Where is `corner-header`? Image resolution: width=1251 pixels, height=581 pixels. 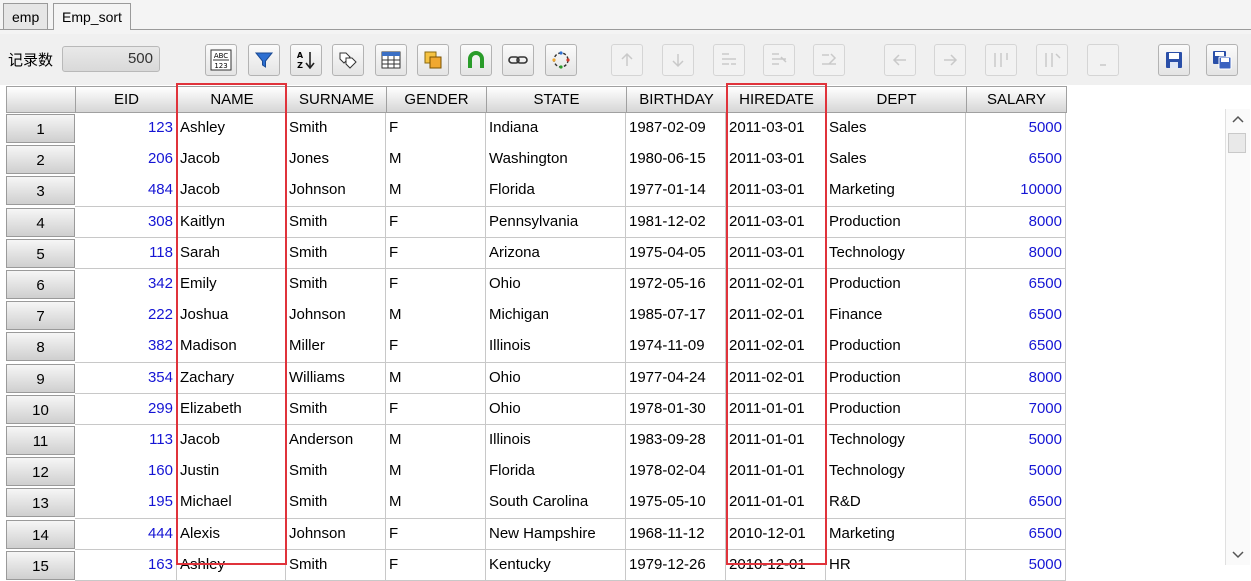 corner-header is located at coordinates (41, 99).